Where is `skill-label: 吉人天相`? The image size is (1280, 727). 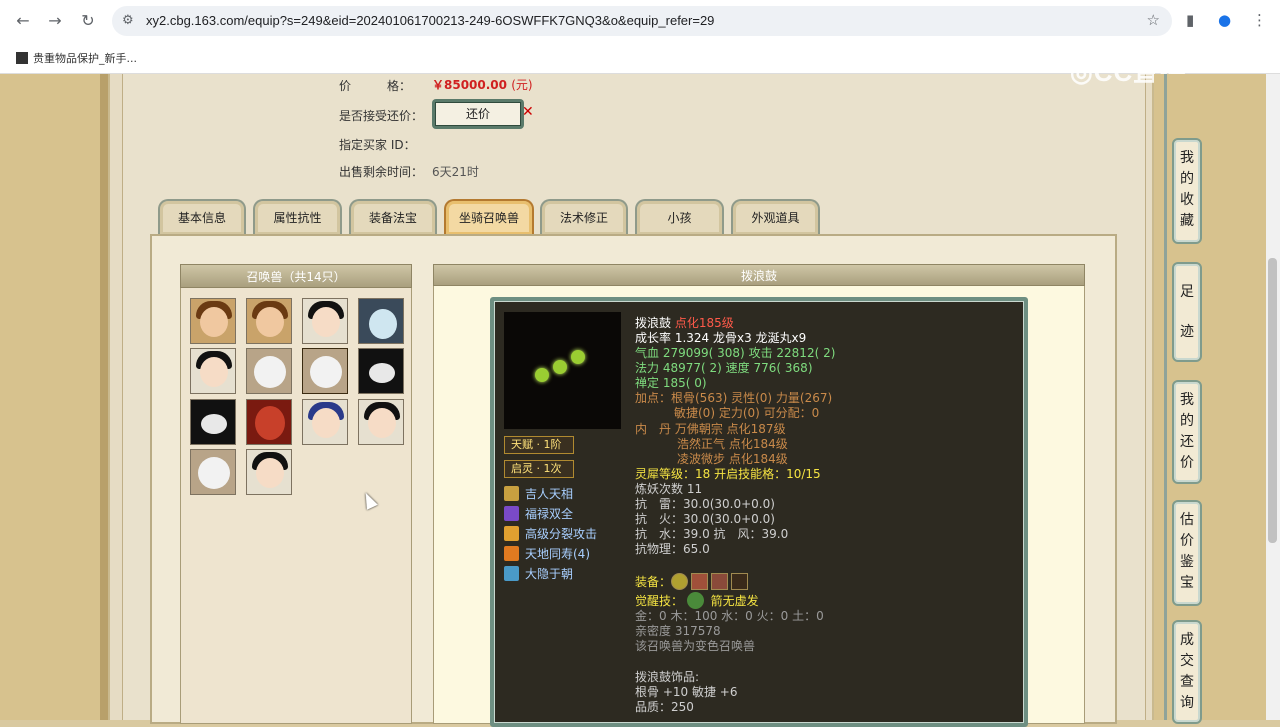
skill-label: 吉人天相 is located at coordinates (549, 494).